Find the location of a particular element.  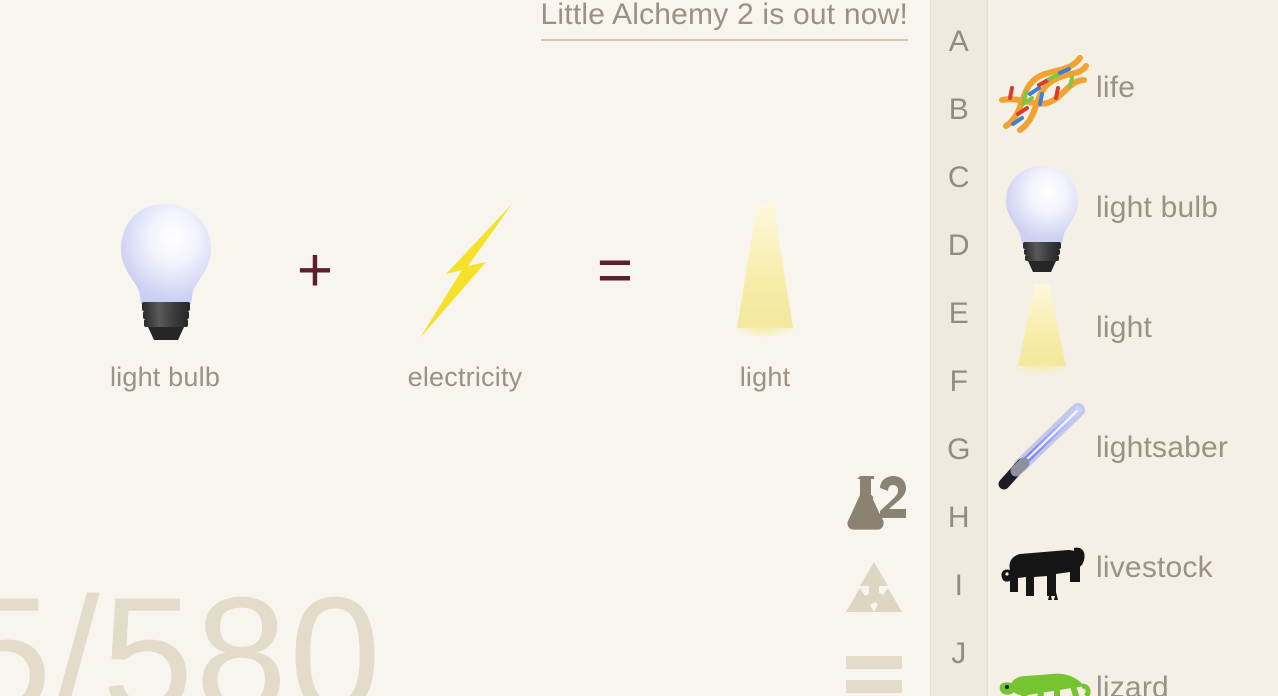

element-list-item: livestock is located at coordinates (1133, 568).